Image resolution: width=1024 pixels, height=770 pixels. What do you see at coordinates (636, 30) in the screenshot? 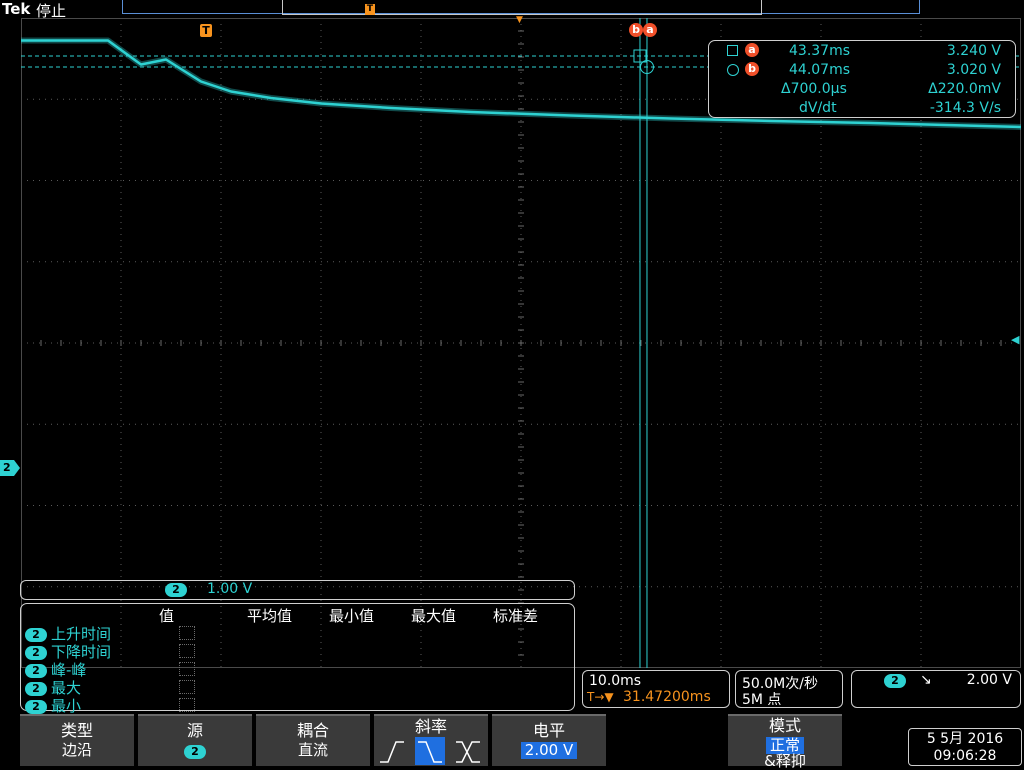
I see `cursor-b-marker: b` at bounding box center [636, 30].